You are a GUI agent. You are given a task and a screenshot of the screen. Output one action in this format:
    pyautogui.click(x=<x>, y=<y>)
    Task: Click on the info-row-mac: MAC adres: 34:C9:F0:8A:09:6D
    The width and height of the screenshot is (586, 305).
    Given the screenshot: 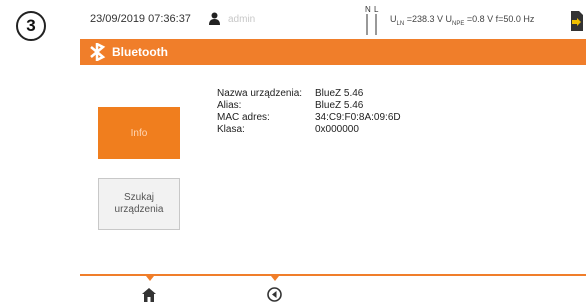 What is the action you would take?
    pyautogui.click(x=309, y=118)
    